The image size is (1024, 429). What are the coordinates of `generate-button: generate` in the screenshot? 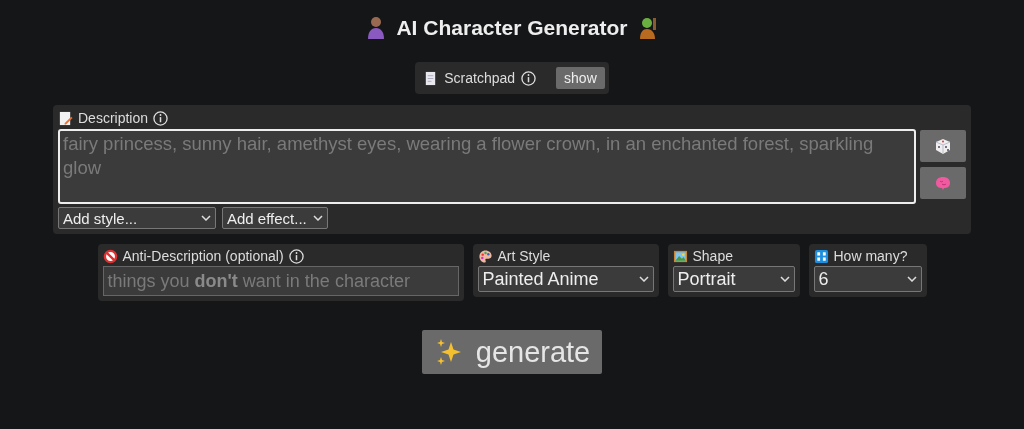 It's located at (512, 352).